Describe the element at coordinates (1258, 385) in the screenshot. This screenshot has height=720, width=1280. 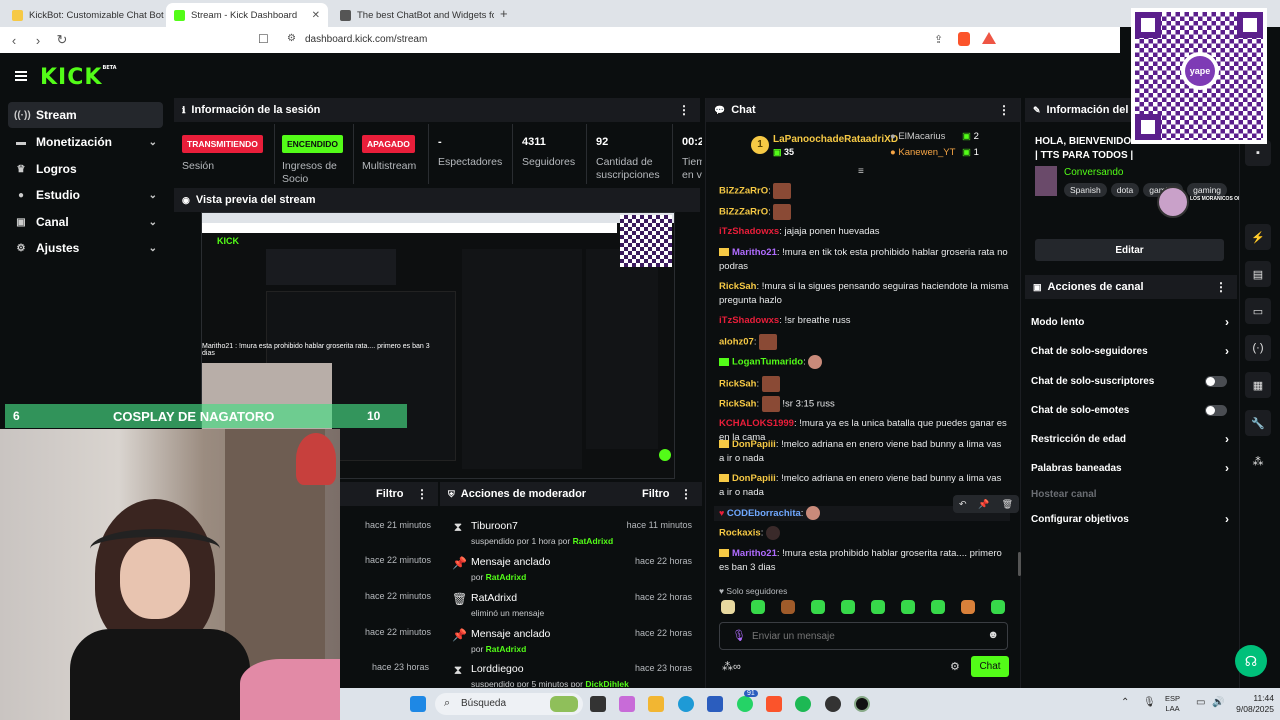
I see `rail-button-layout: ▦` at that location.